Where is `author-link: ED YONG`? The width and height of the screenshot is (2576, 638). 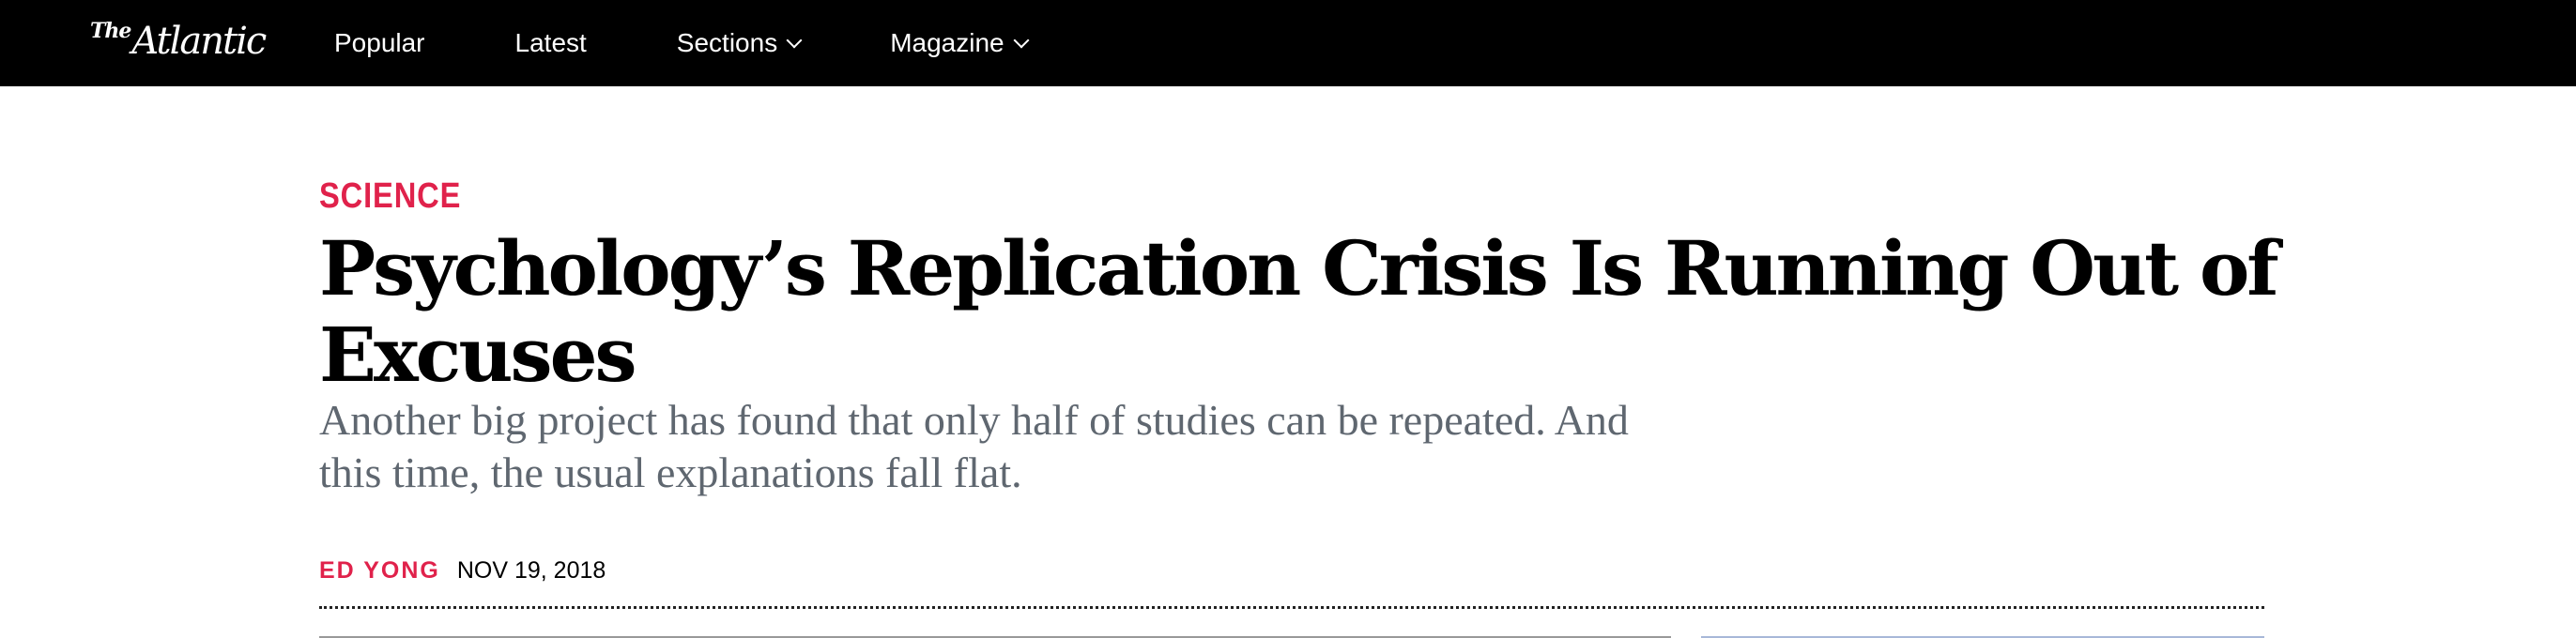 author-link: ED YONG is located at coordinates (379, 571).